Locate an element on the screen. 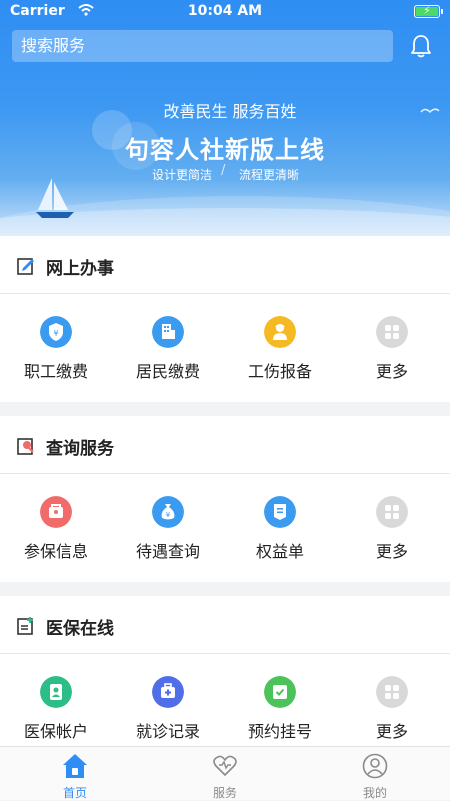 The image size is (450, 801). service-grid: 医保帐户 就诊记录 预约挂号 更多 is located at coordinates (225, 700).